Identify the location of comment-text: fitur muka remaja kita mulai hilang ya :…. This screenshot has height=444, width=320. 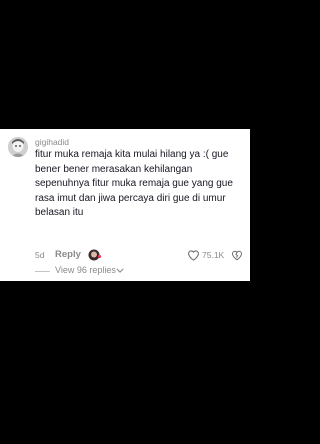
(134, 184).